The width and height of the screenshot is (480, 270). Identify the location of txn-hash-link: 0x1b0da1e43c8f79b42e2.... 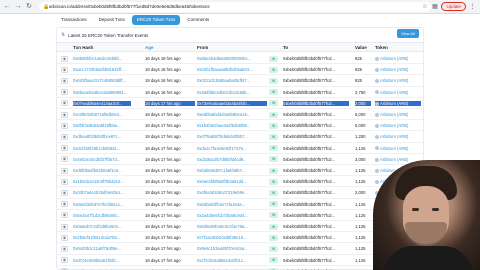
(102, 181).